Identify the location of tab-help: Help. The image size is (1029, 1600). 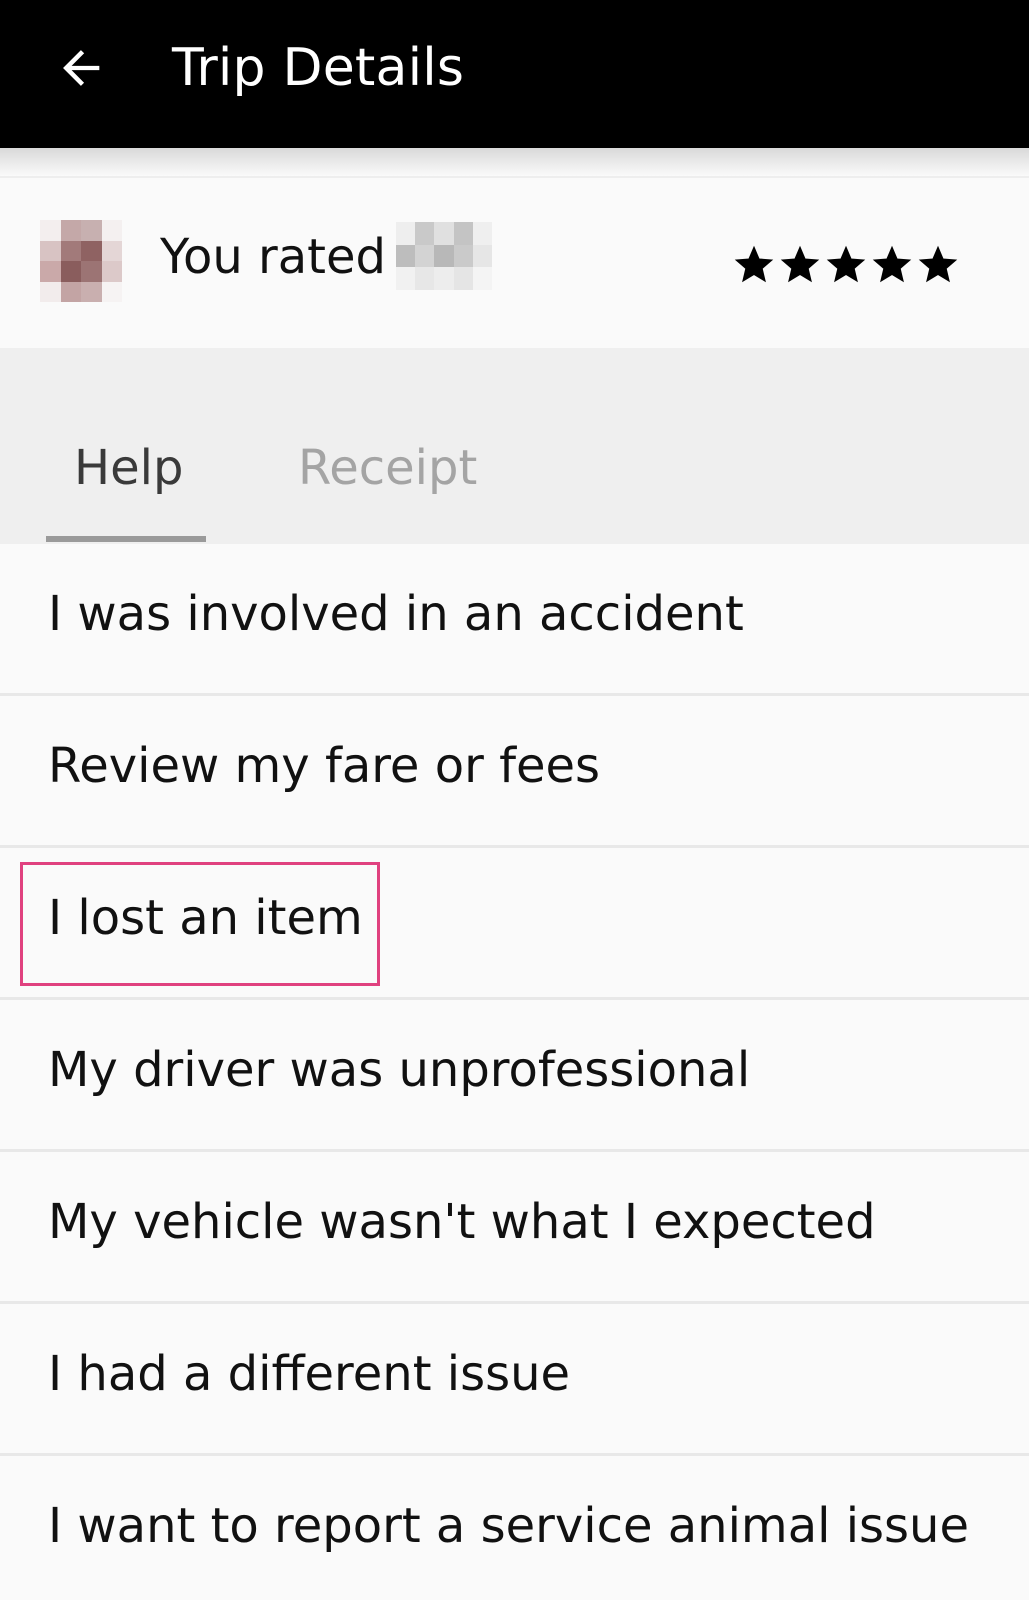
(128, 478).